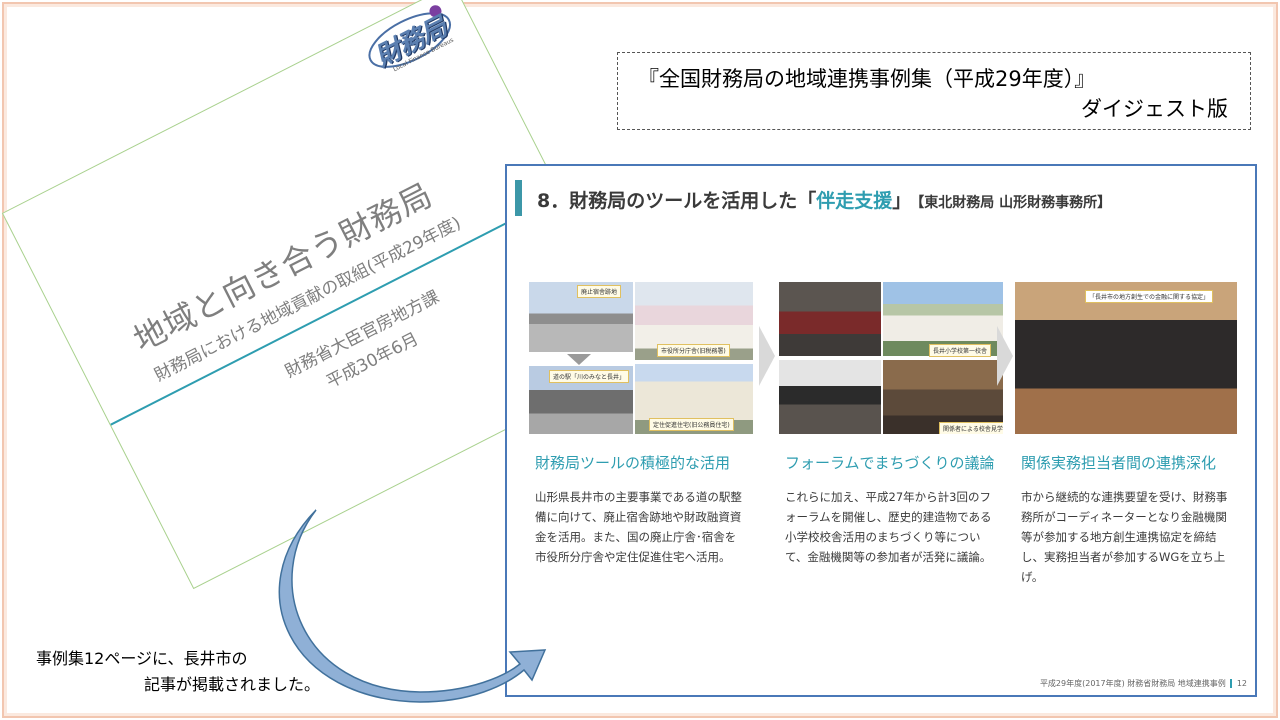 This screenshot has width=1280, height=720. What do you see at coordinates (232, 684) in the screenshot?
I see `caption-line-2: 記事が掲載されました。` at bounding box center [232, 684].